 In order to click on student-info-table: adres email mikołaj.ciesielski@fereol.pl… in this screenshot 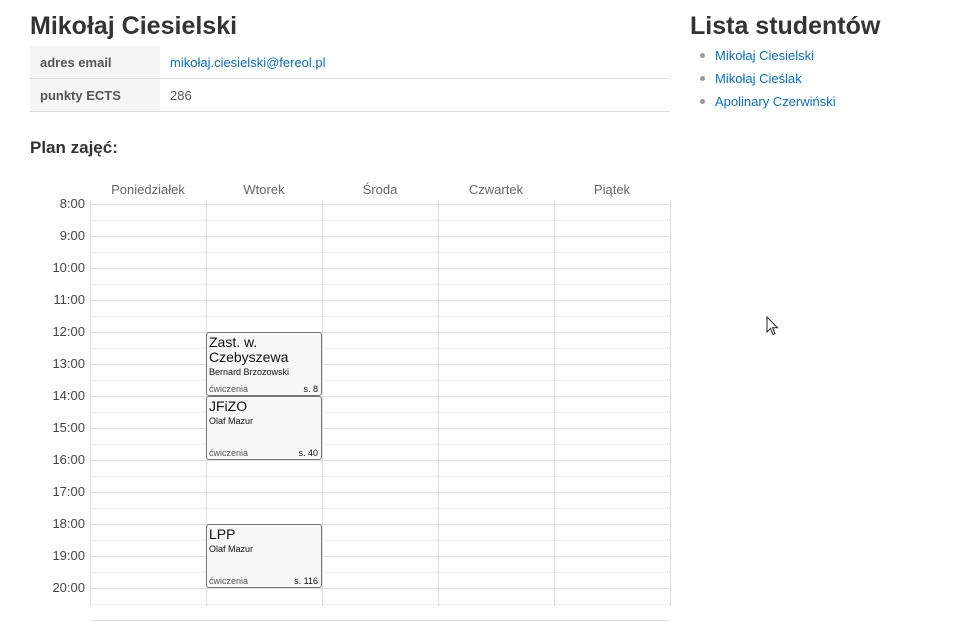, I will do `click(350, 79)`.